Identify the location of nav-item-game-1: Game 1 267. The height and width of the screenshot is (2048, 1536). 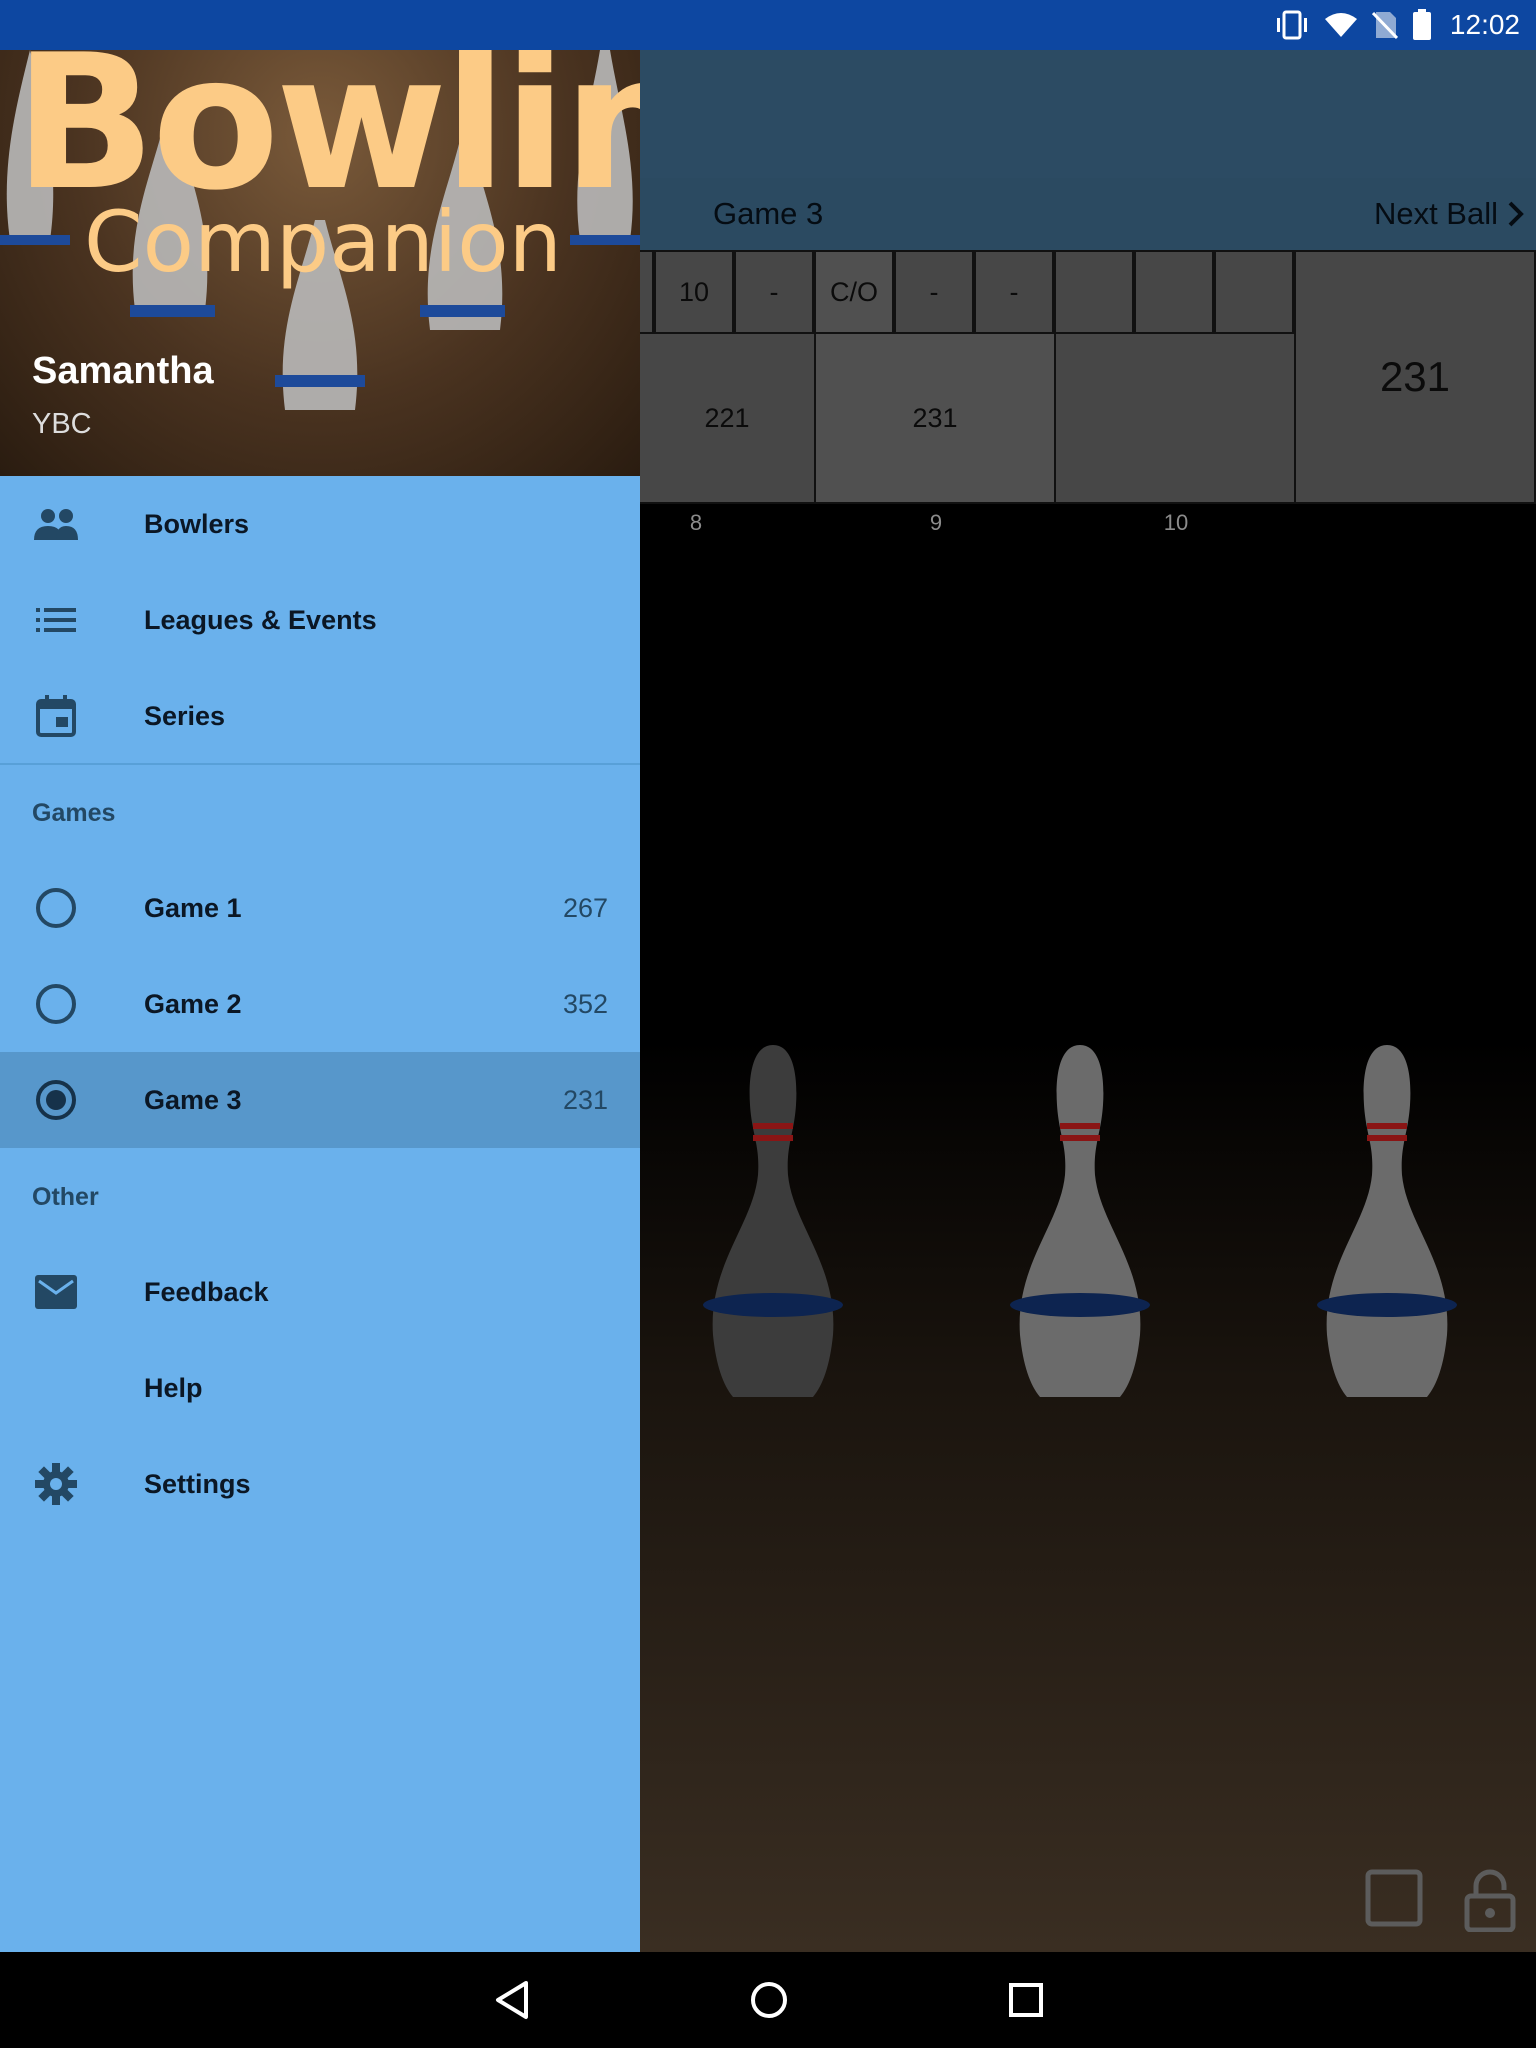
(320, 908).